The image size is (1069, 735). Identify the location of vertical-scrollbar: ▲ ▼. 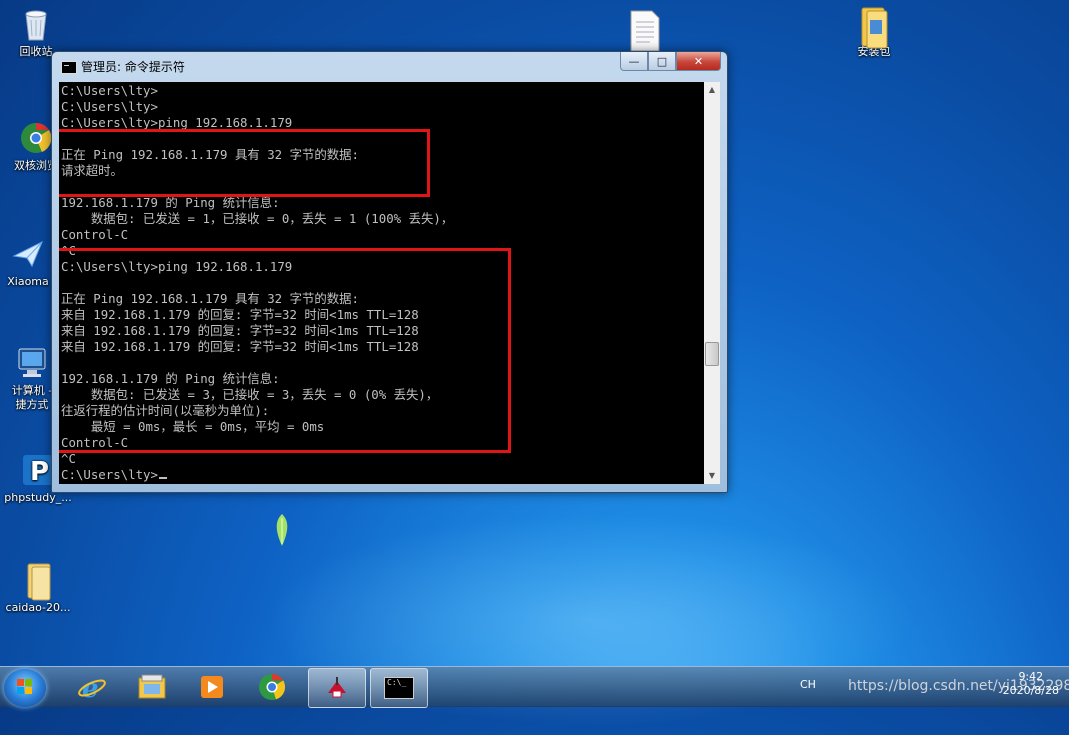
(712, 283).